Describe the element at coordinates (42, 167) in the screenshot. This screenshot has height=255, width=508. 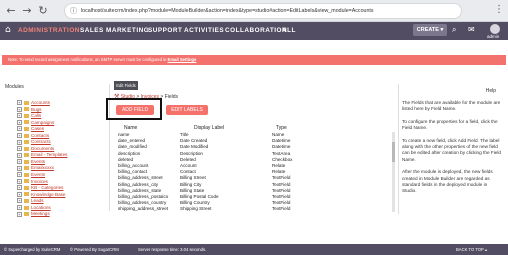
I see `tree-item-label: Emailxxxxx` at that location.